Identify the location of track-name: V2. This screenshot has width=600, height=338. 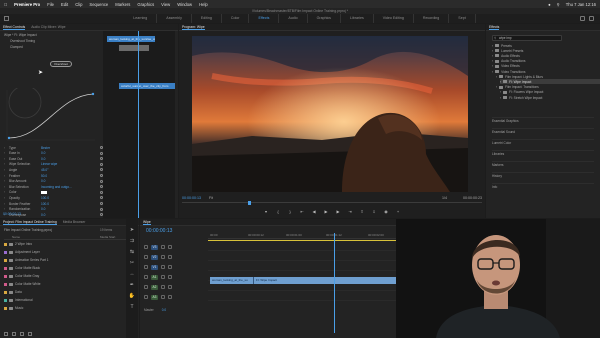
(154, 257).